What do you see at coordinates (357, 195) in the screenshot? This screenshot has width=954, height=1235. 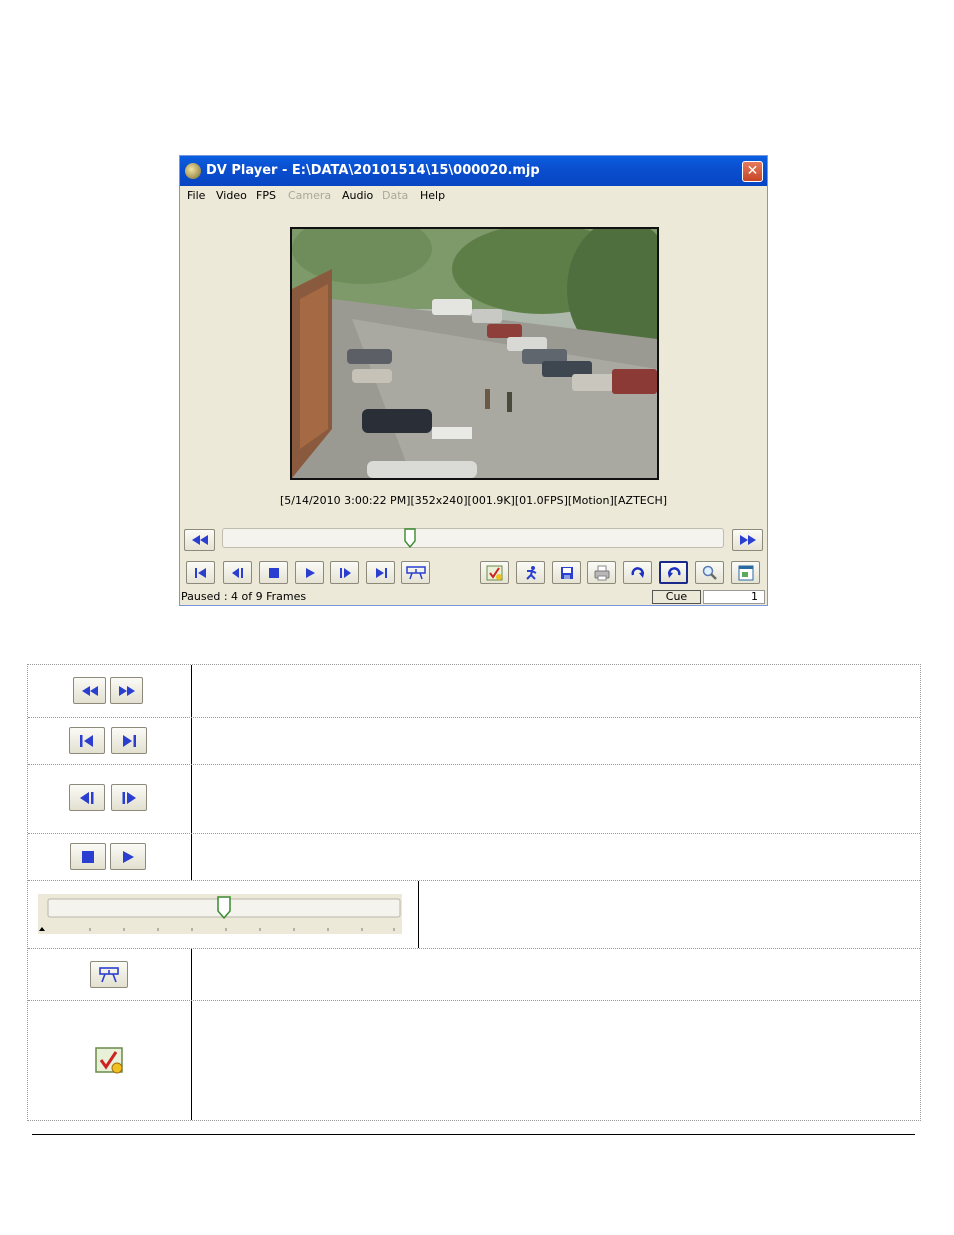 I see `menu-audio: Audio` at bounding box center [357, 195].